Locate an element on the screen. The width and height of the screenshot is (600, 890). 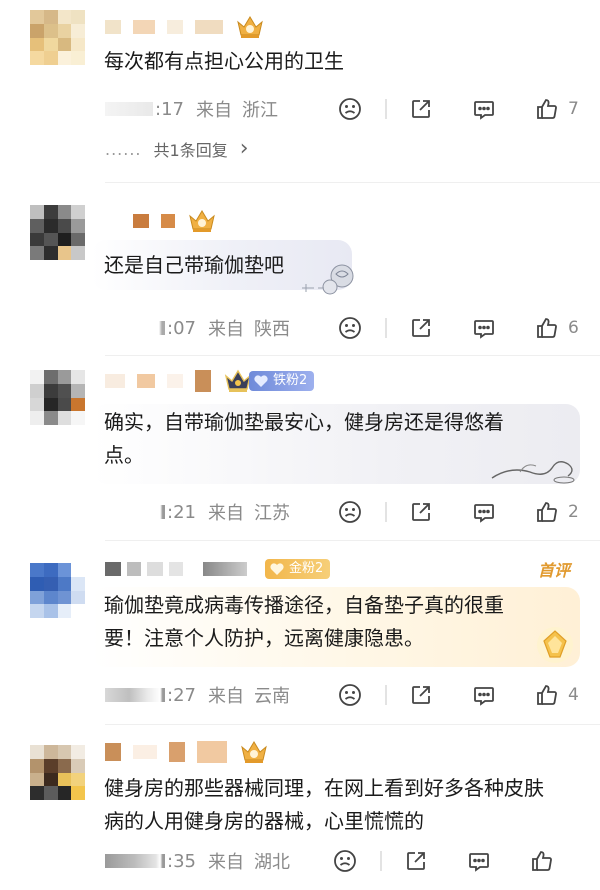
chevron-right-icon: › is located at coordinates (244, 148).